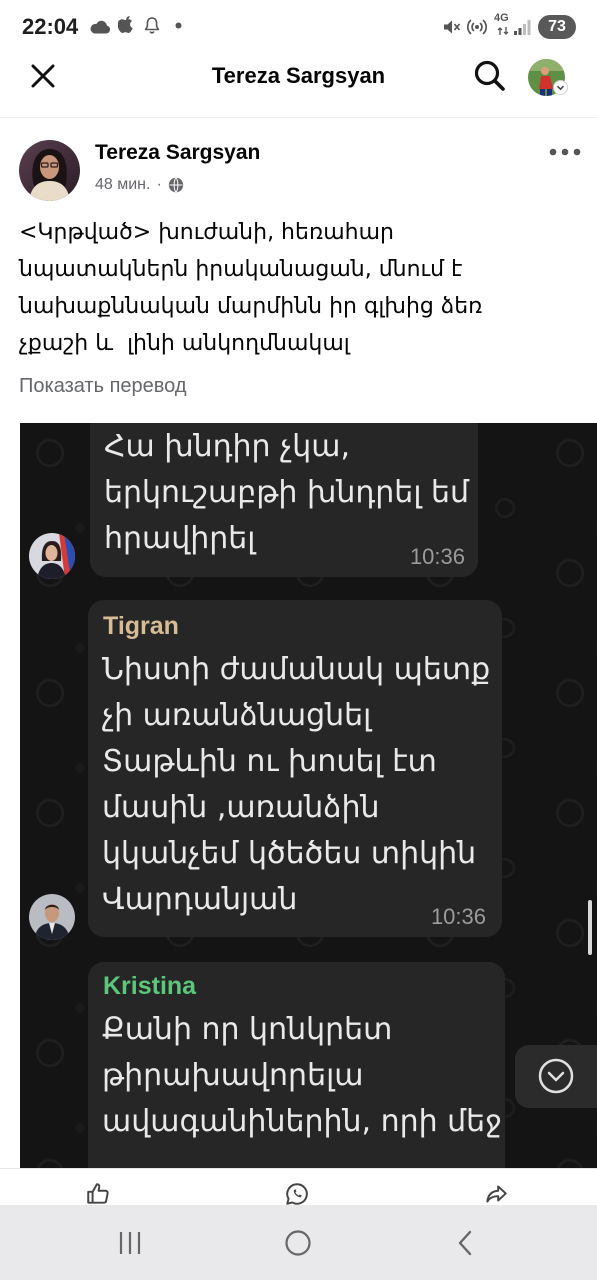 The image size is (597, 1280). I want to click on message-line: Նիստի ժամանակ պետք, so click(296, 669).